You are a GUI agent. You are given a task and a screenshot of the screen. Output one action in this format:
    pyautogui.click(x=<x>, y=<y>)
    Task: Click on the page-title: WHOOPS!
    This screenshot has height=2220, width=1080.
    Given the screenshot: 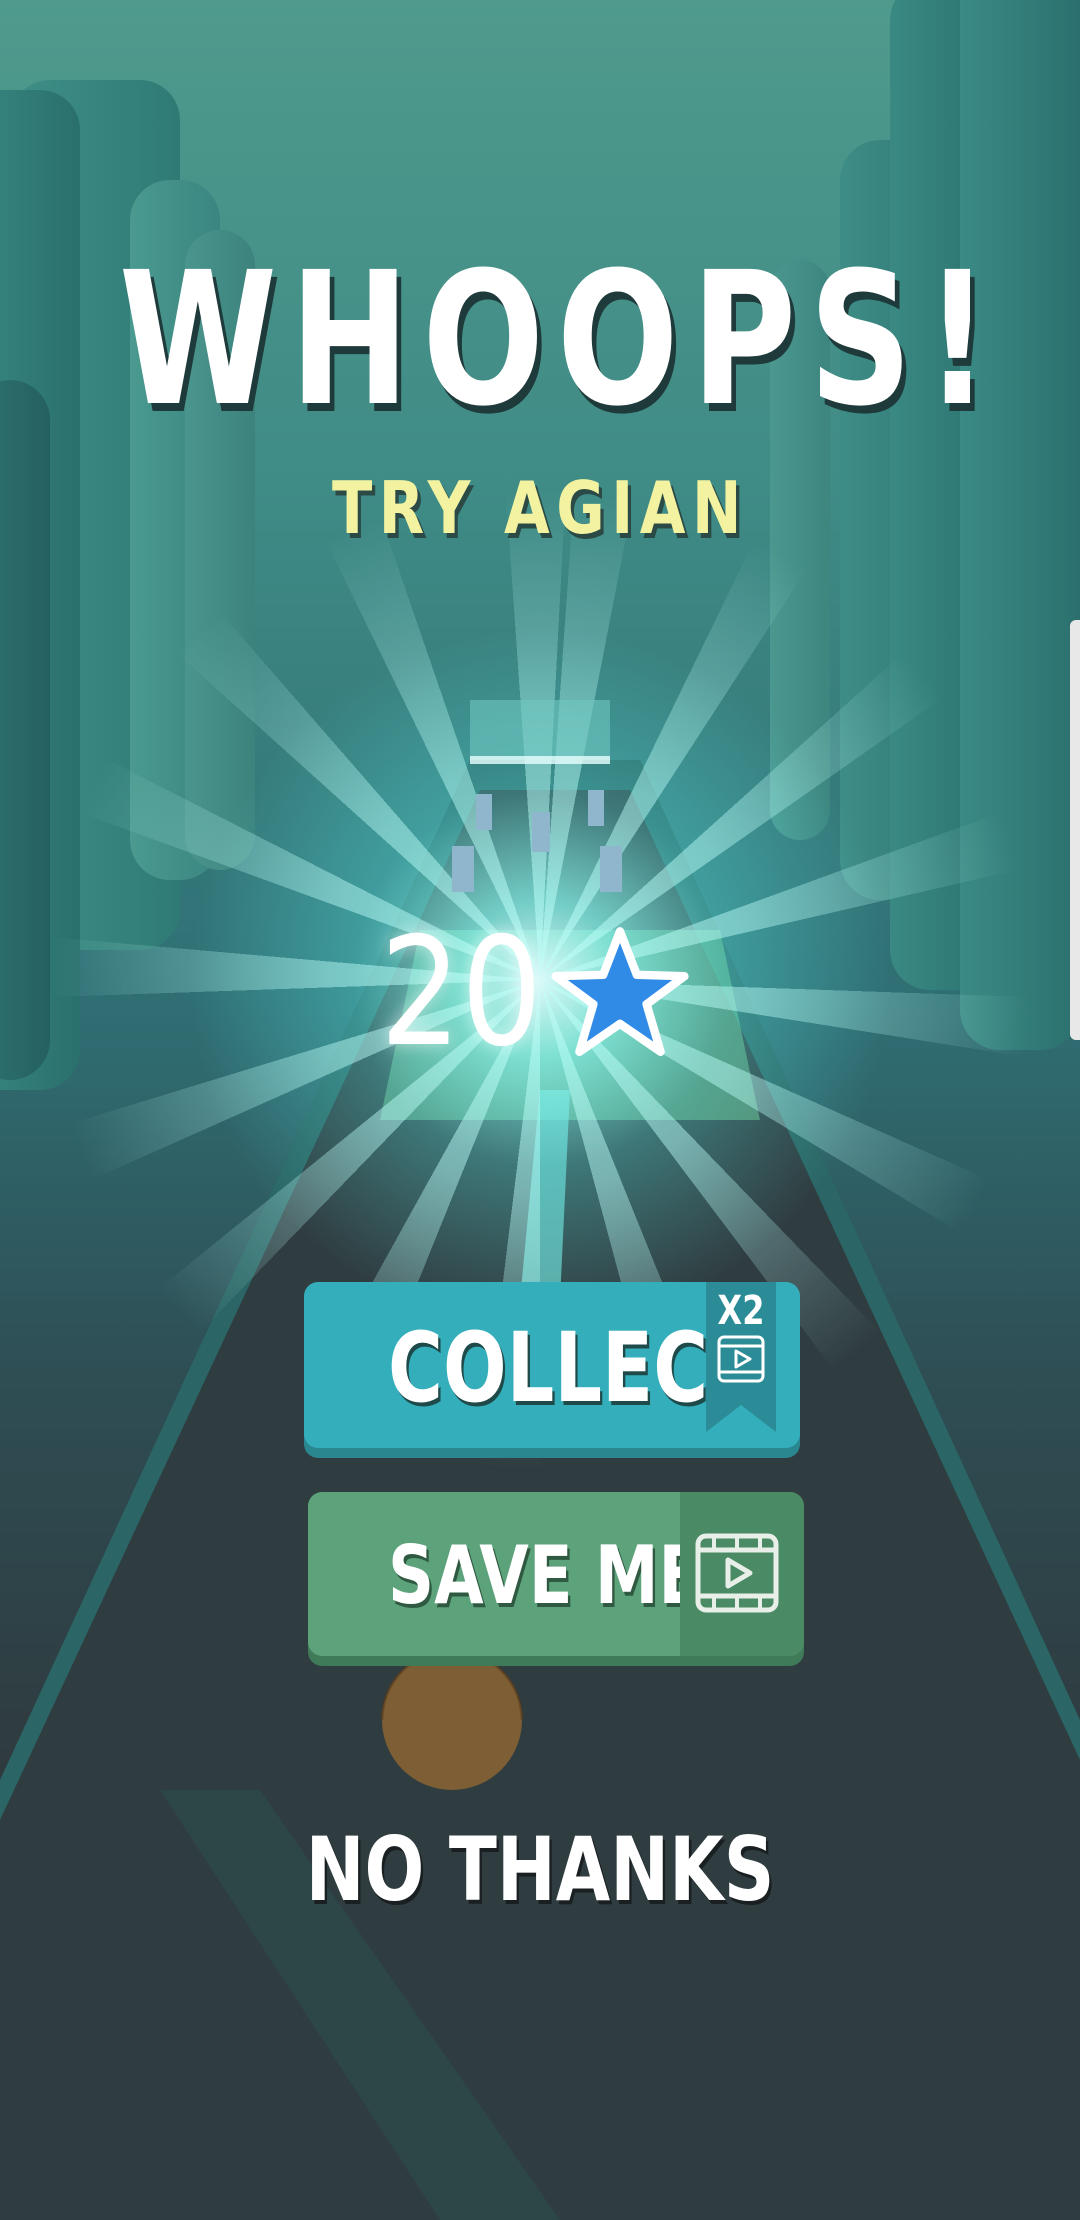 What is the action you would take?
    pyautogui.click(x=560, y=340)
    